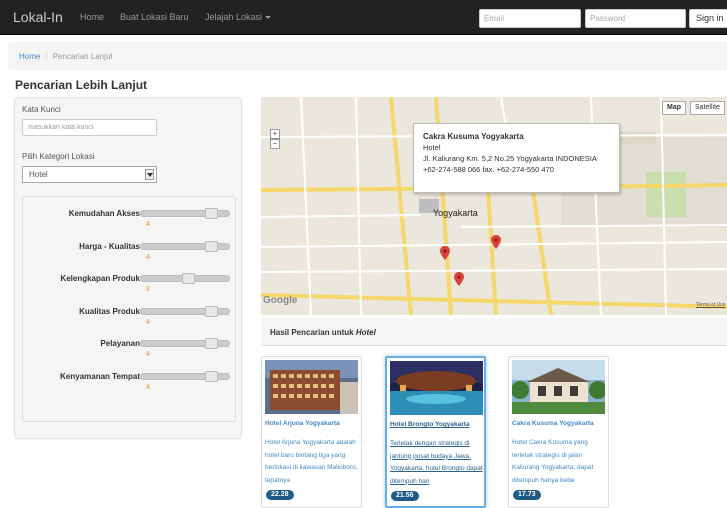 The height and width of the screenshot is (508, 727). I want to click on password-field, so click(635, 18).